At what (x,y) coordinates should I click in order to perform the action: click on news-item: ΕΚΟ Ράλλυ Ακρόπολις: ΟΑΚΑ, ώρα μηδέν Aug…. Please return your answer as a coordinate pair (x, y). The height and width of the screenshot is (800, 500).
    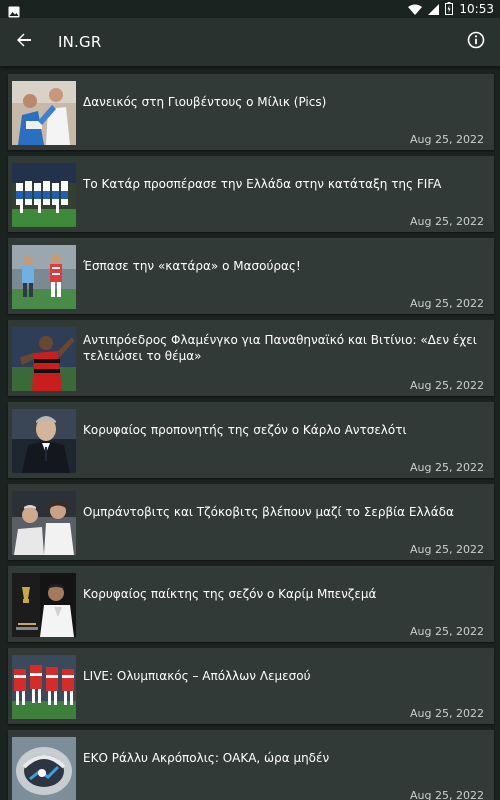
    Looking at the image, I should click on (251, 765).